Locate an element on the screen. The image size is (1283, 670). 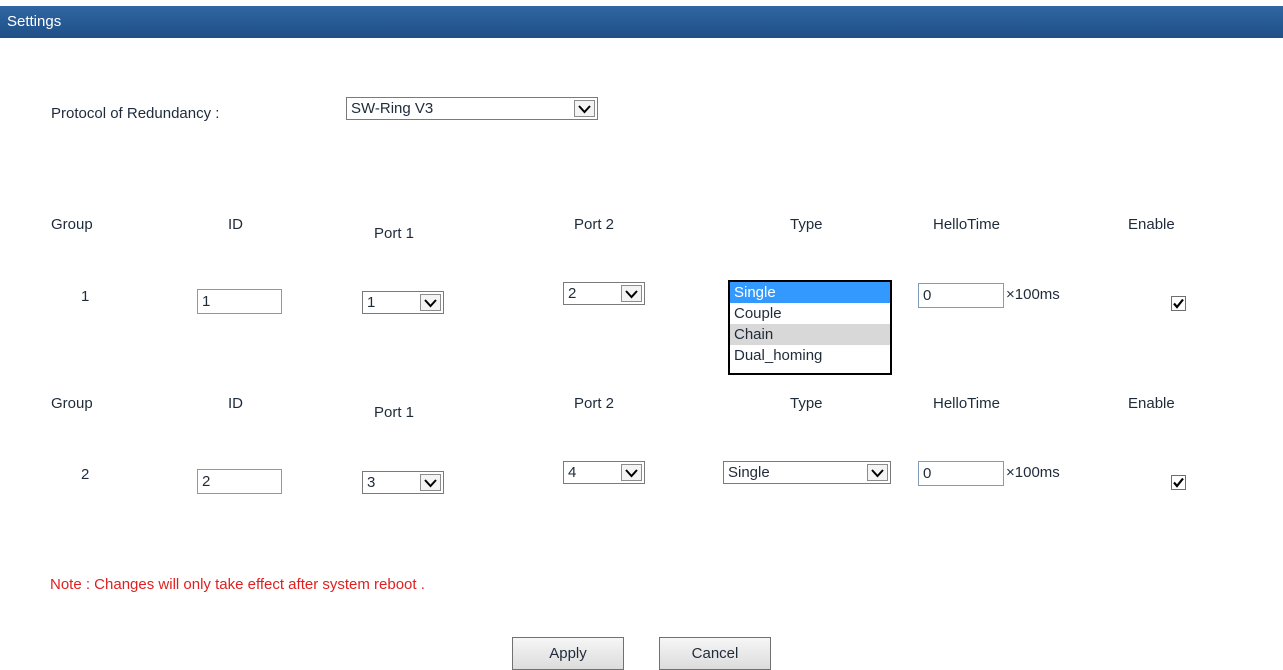
group-2-type-value: Single is located at coordinates (749, 472).